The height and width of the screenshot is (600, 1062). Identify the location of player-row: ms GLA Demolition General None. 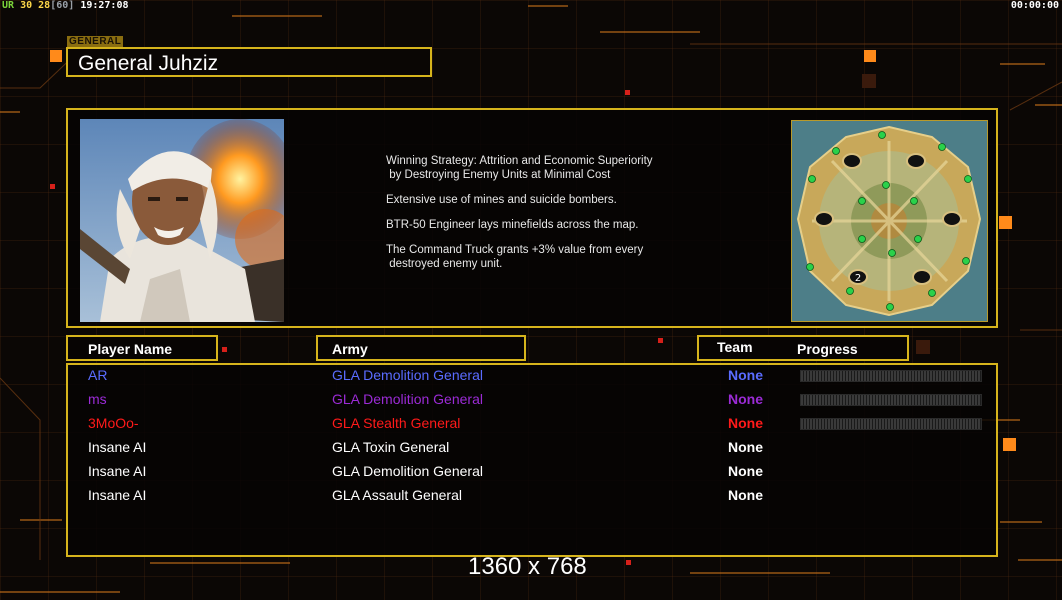
(532, 400).